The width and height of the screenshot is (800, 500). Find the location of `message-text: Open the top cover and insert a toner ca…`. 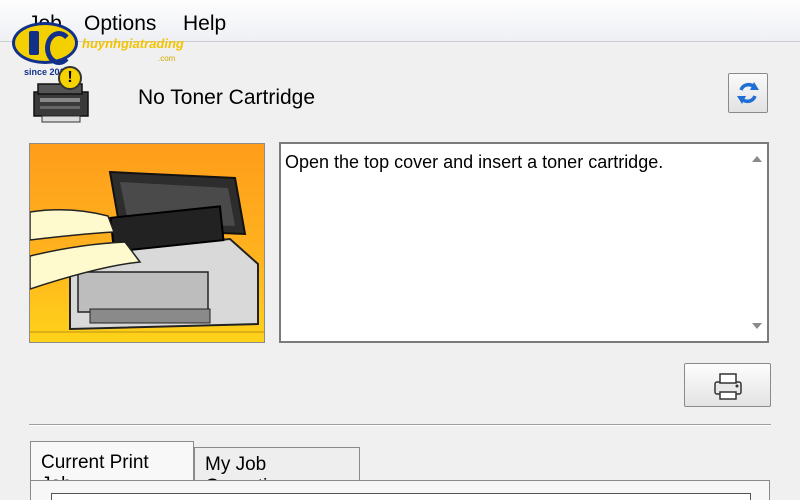

message-text: Open the top cover and insert a toner ca… is located at coordinates (474, 162).